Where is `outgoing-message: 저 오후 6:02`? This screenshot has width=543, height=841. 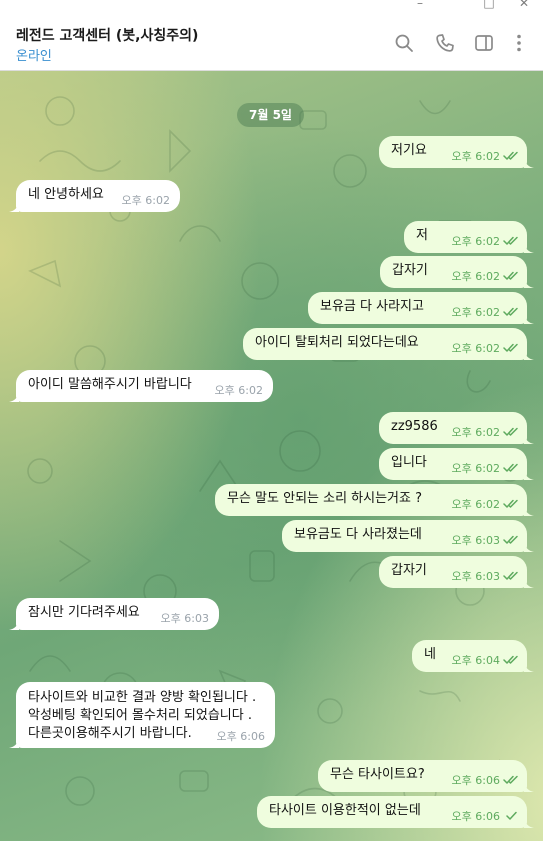
outgoing-message: 저 오후 6:02 is located at coordinates (469, 237).